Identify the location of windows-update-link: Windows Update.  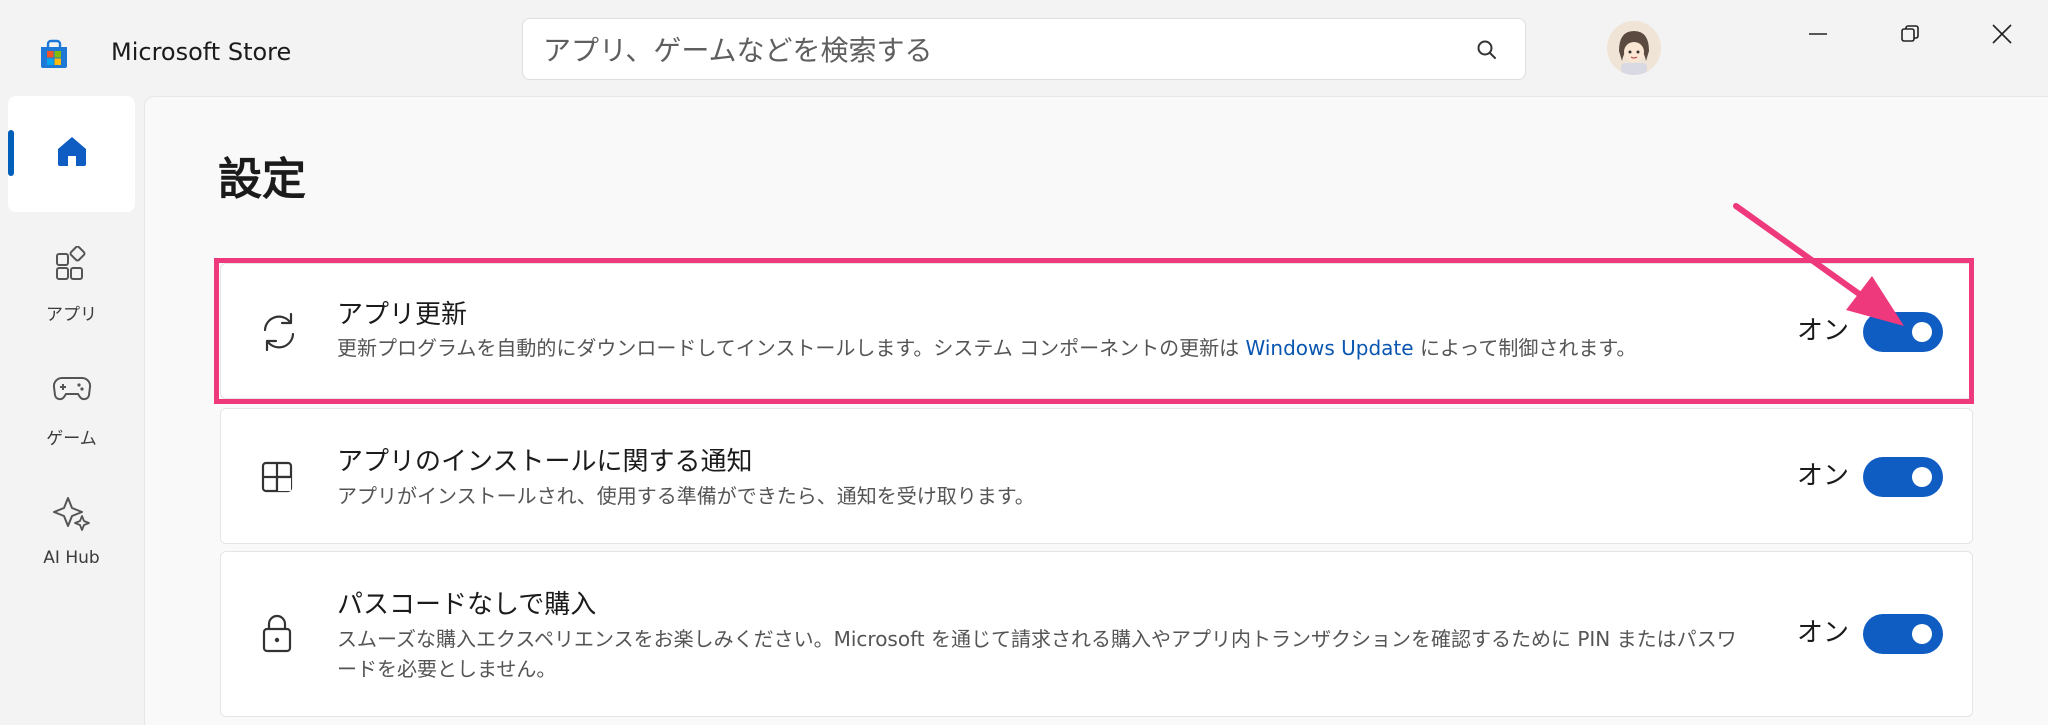
(1330, 348).